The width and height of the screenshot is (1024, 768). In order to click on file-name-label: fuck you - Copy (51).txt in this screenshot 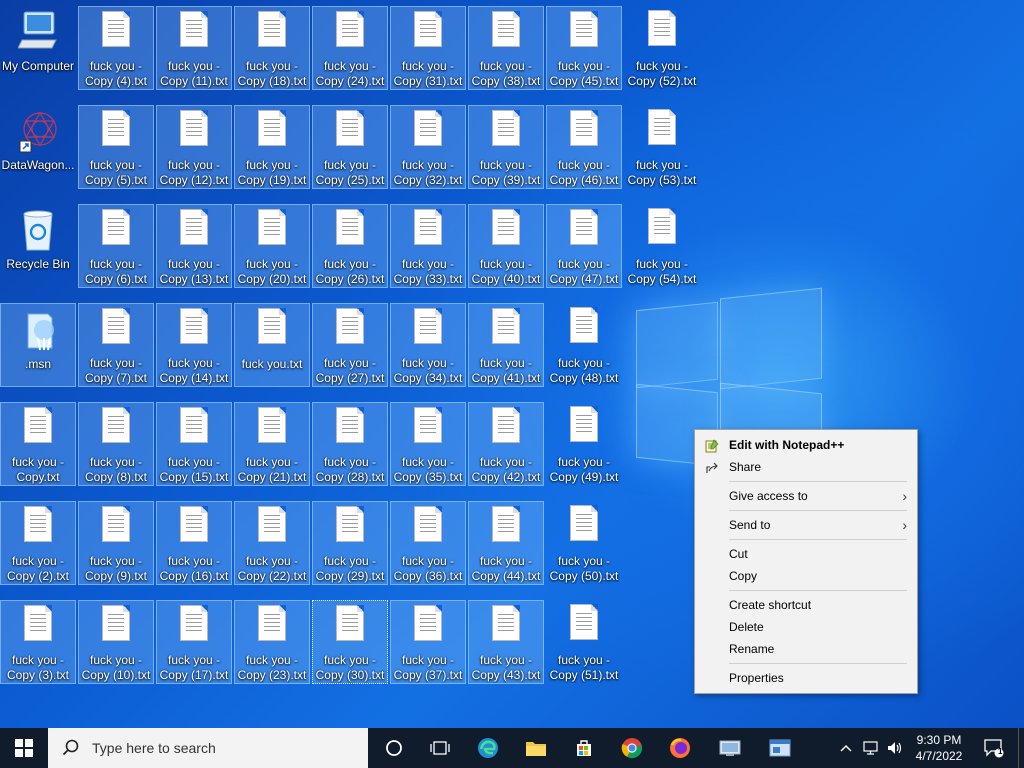, I will do `click(584, 667)`.